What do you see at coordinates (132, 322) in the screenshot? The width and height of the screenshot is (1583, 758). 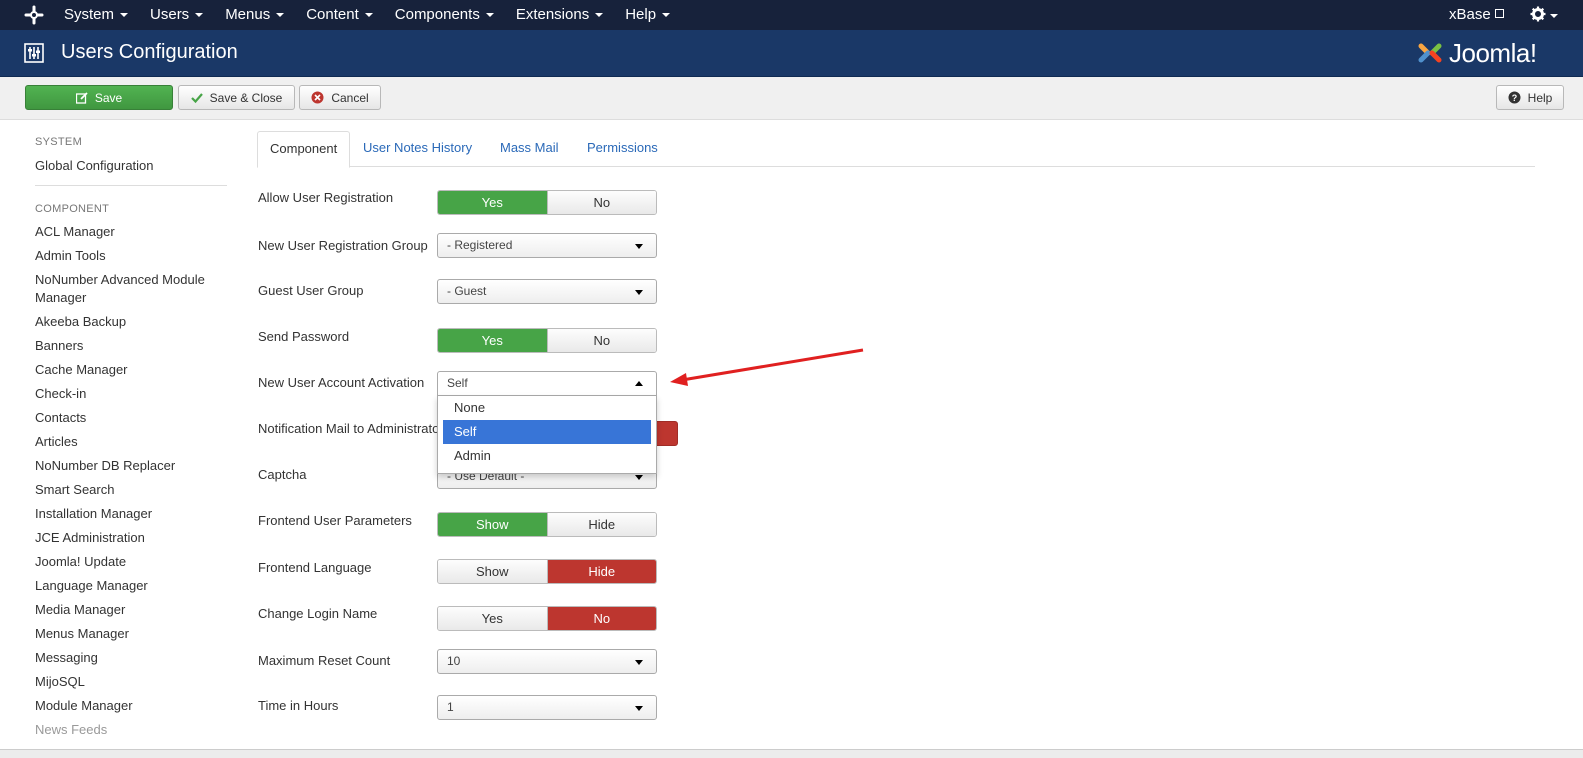 I see `sidebar-item: Akeeba Backup` at bounding box center [132, 322].